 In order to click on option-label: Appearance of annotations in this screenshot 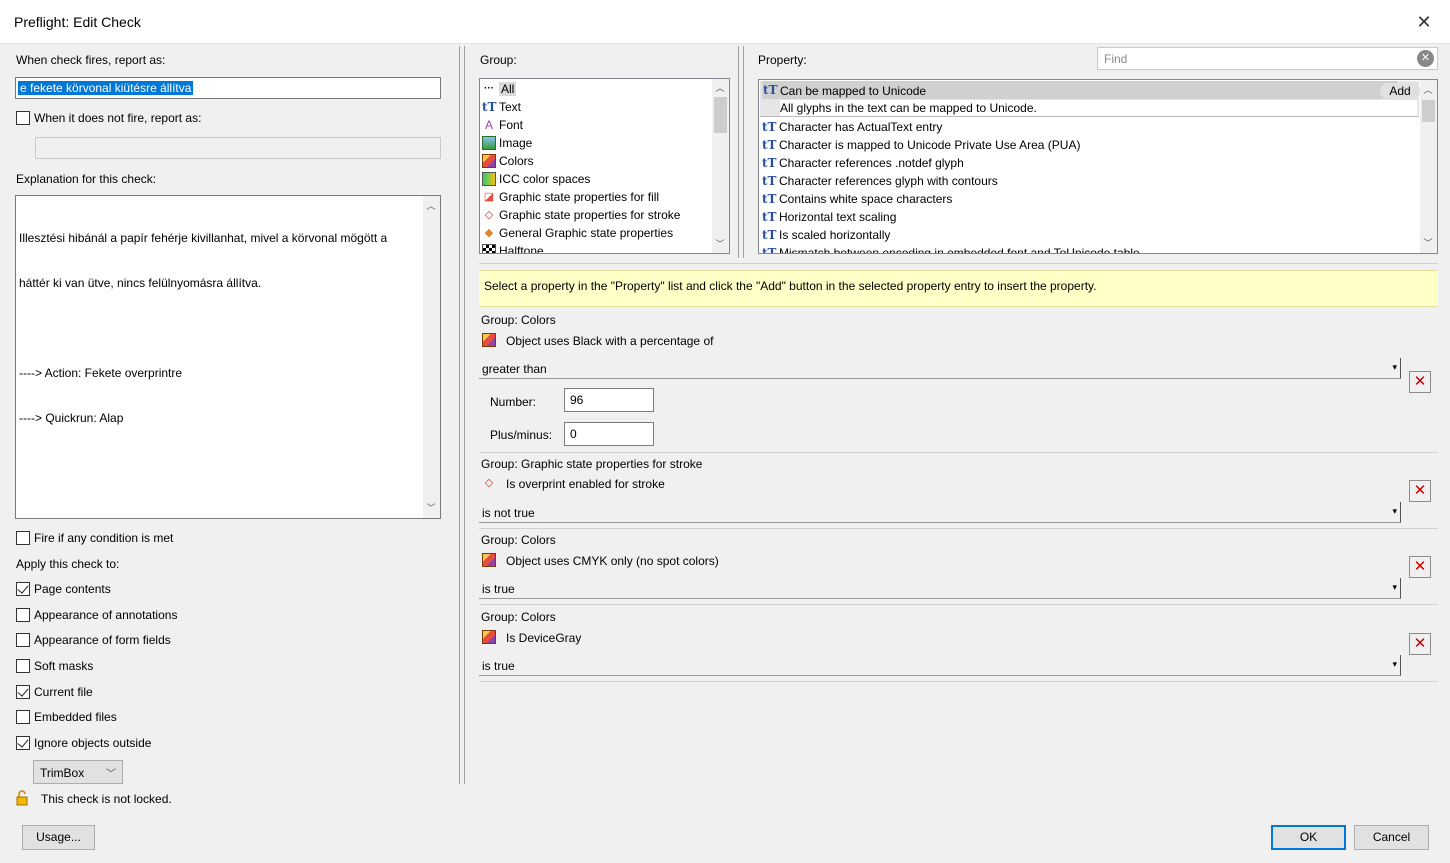, I will do `click(106, 615)`.